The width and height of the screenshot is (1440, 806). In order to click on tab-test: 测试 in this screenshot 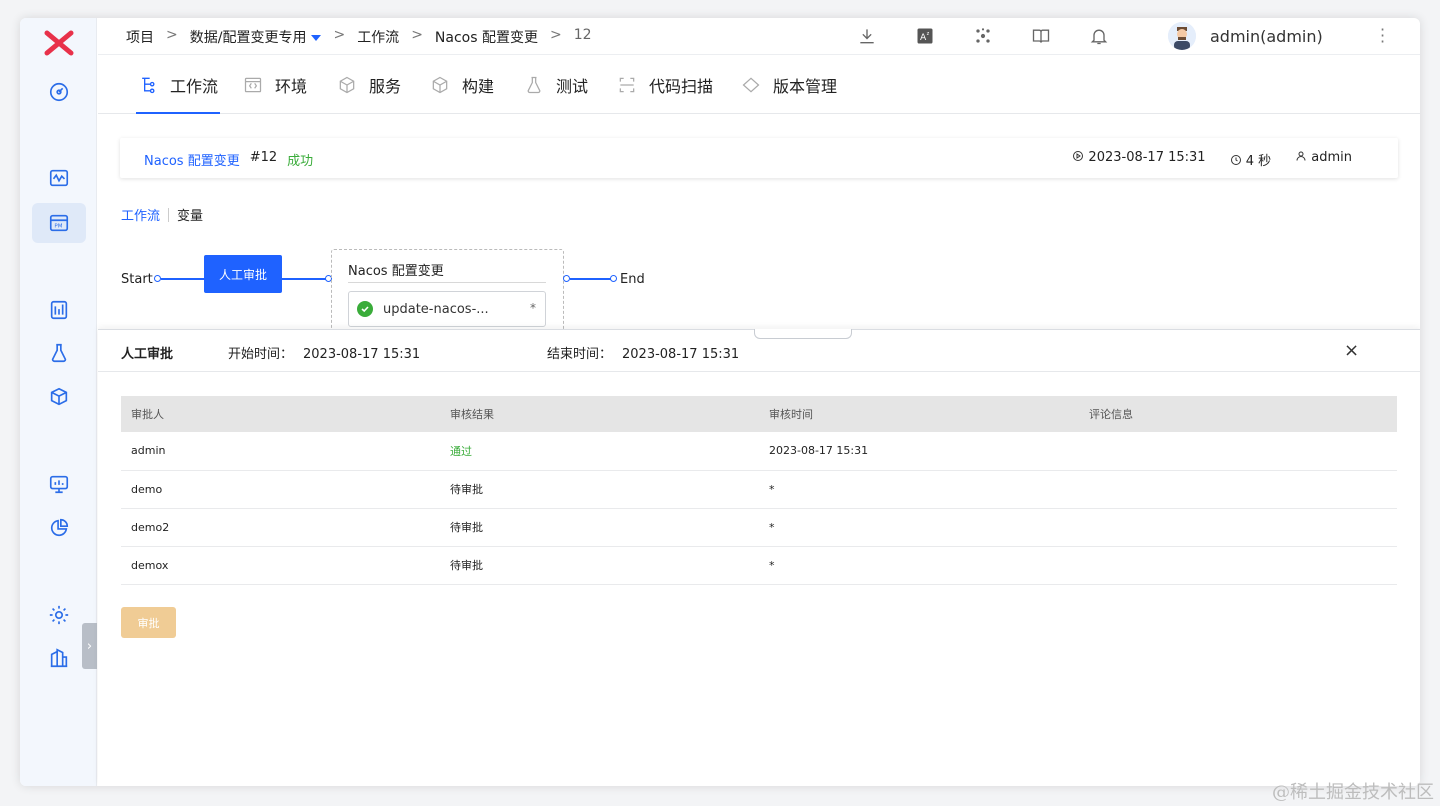, I will do `click(556, 85)`.